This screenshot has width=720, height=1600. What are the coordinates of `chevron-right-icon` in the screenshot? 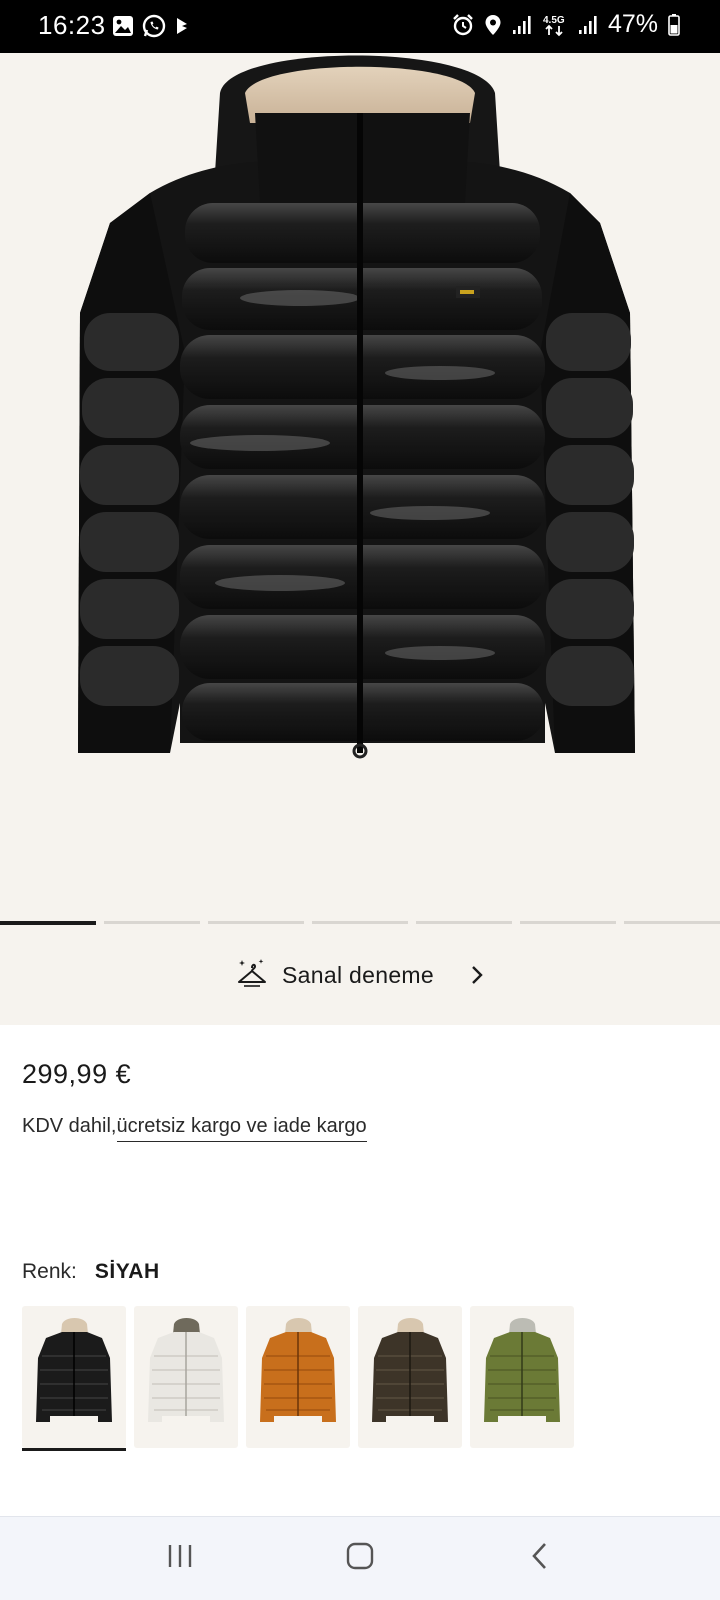 It's located at (477, 975).